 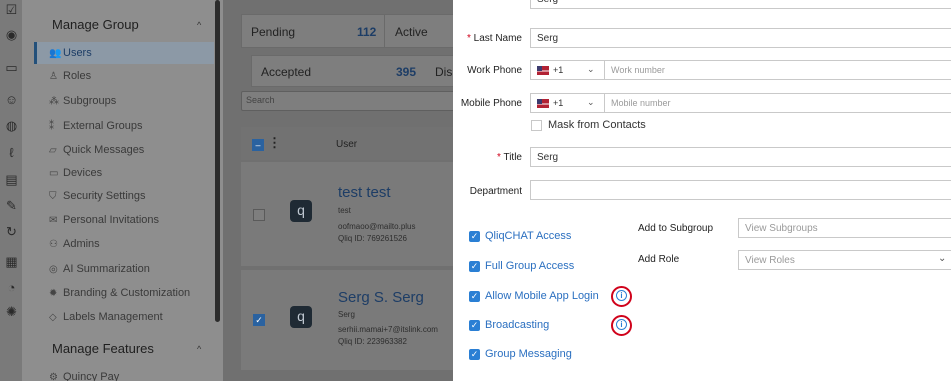 I want to click on qliqchat-access-label: QliqCHAT Access, so click(x=528, y=236).